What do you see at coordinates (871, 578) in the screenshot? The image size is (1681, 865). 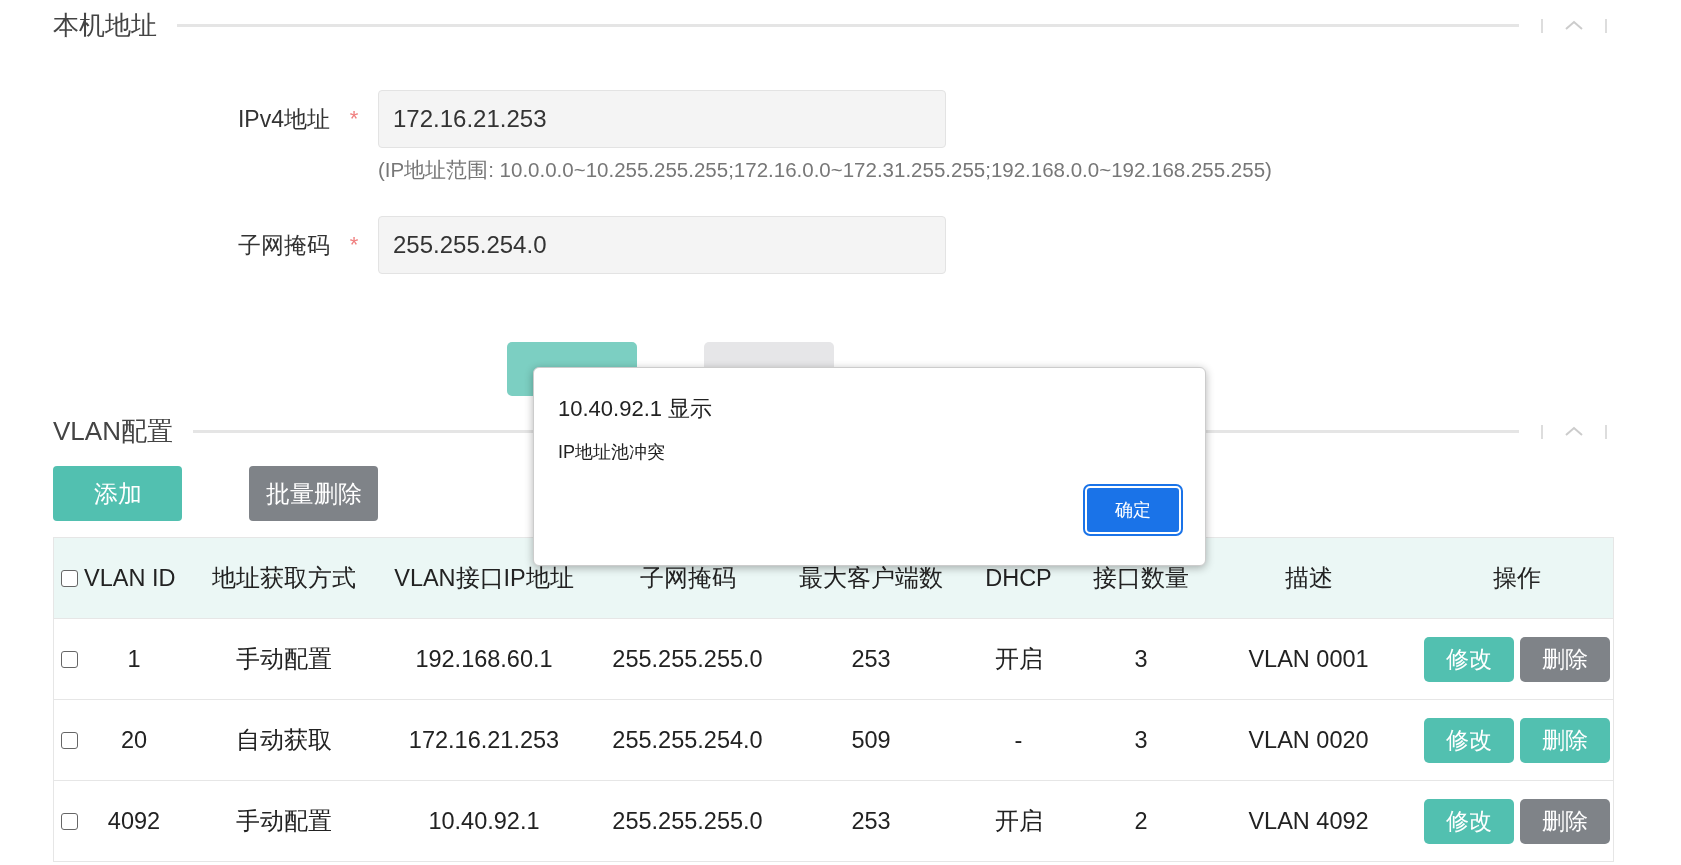 I see `column-header: 最大客户端数` at bounding box center [871, 578].